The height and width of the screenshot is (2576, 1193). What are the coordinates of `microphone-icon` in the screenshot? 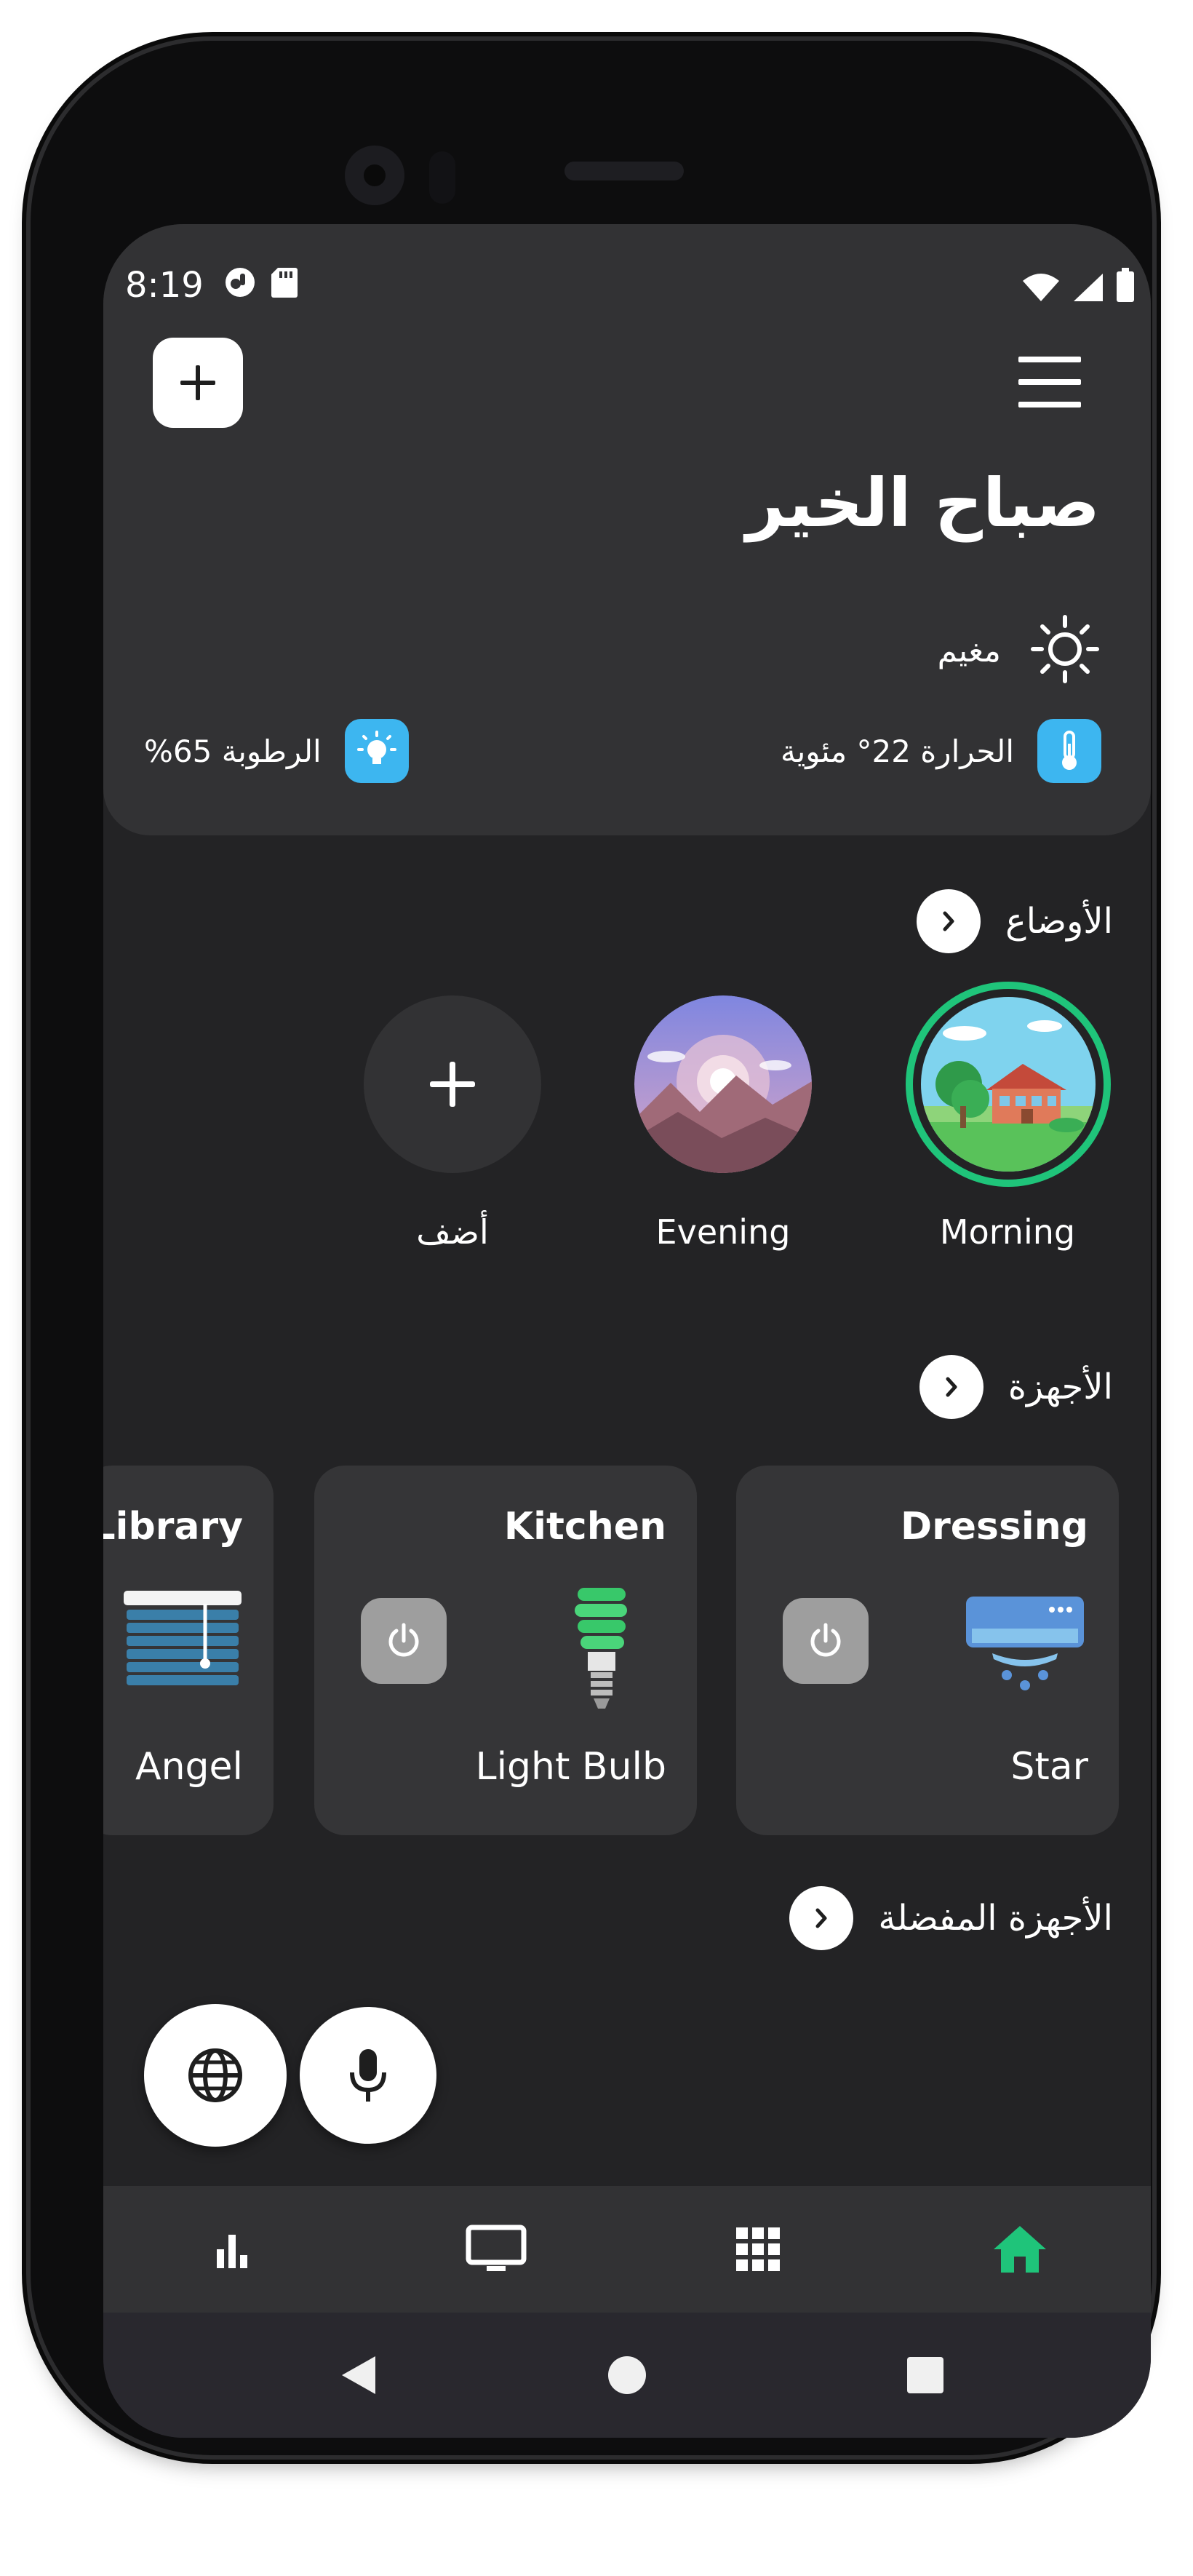 It's located at (368, 2075).